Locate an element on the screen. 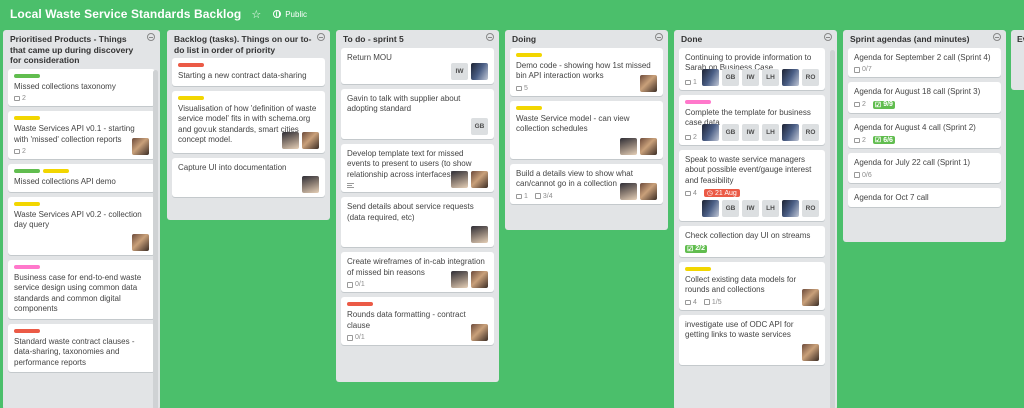 The width and height of the screenshot is (1024, 408). card: Agenda for Oct 7 call is located at coordinates (924, 197).